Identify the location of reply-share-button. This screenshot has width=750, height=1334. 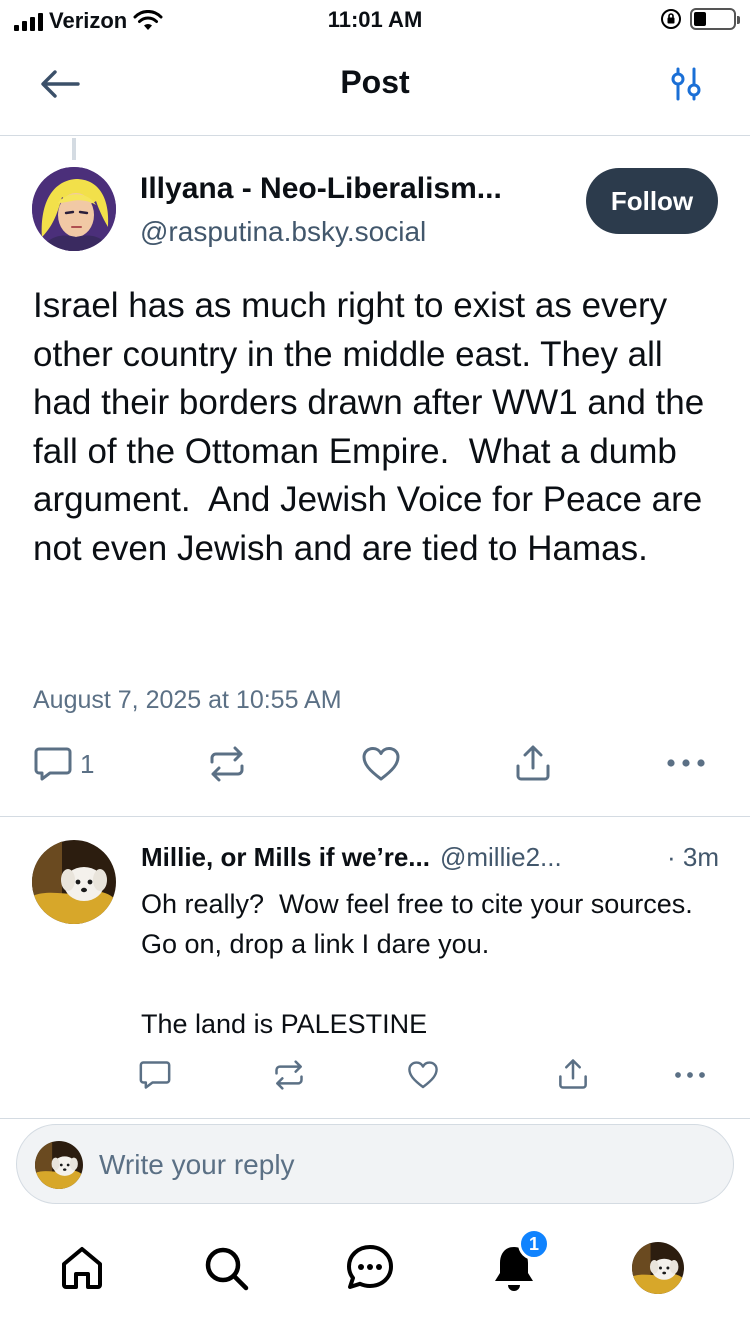
(573, 1074).